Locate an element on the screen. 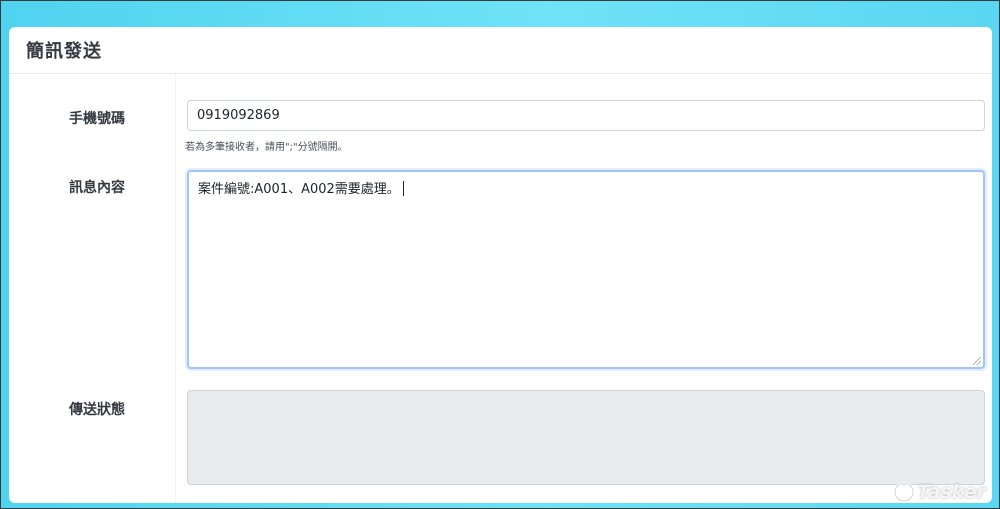  card-header: 簡訊發送 is located at coordinates (500, 50).